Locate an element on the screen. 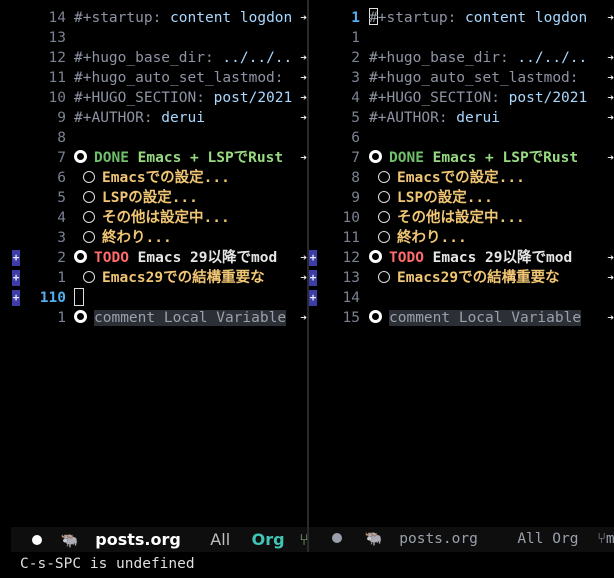 Image resolution: width=614 pixels, height=578 pixels. editor-line: 9 #+AUTHOR: derui ➔ is located at coordinates (153, 118).